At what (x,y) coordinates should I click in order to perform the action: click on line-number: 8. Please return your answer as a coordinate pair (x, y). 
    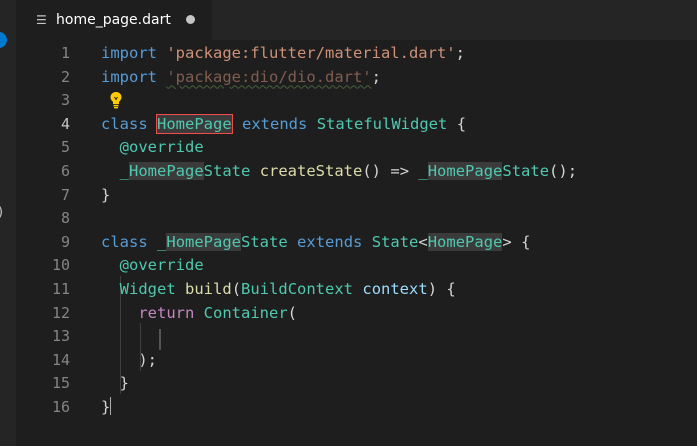
    Looking at the image, I should click on (65, 218).